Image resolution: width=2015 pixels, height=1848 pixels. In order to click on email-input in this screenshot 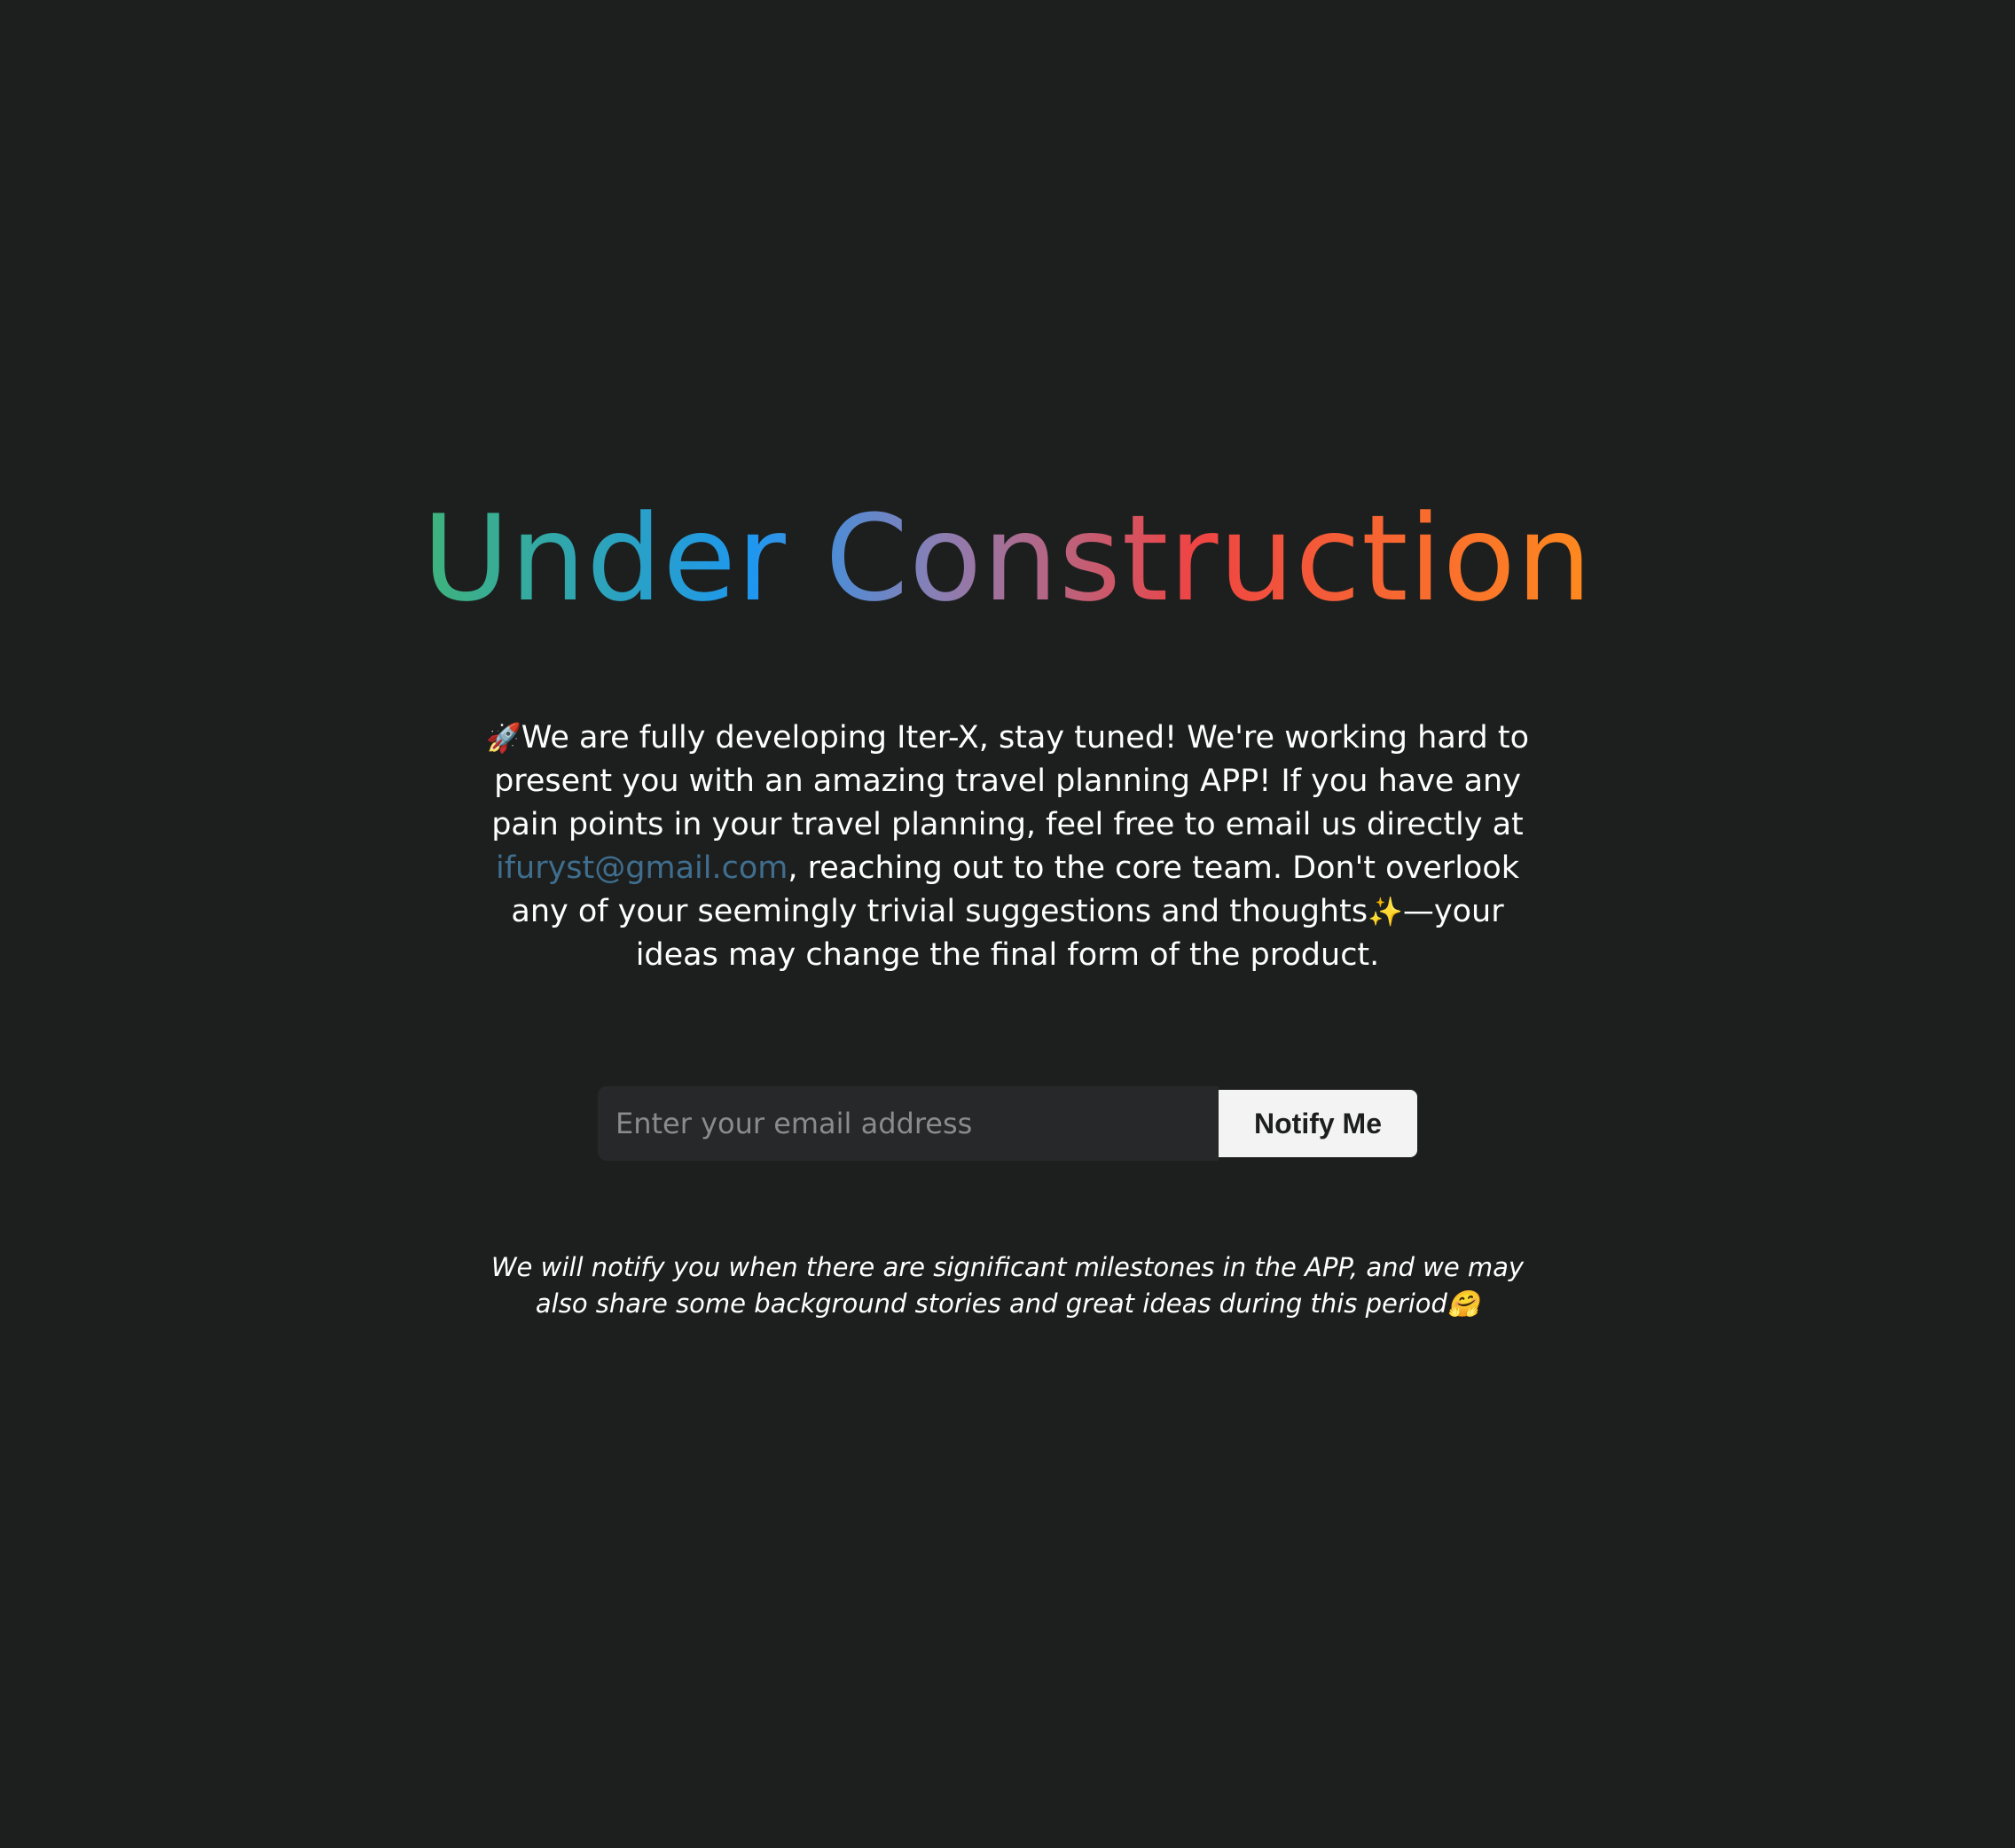, I will do `click(908, 1123)`.